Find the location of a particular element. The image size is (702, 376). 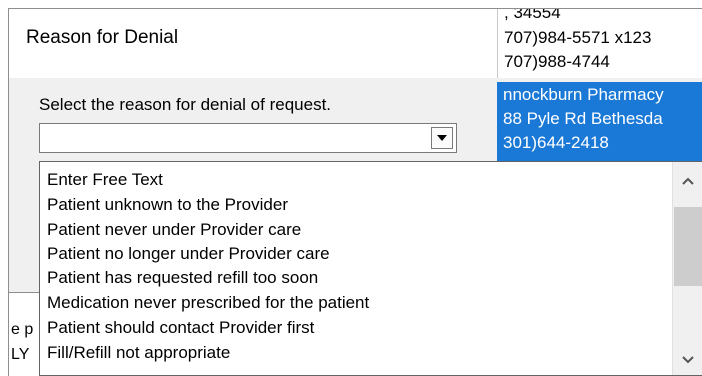

option-refill-too-soon: Patient has requested refill too soon is located at coordinates (182, 278).